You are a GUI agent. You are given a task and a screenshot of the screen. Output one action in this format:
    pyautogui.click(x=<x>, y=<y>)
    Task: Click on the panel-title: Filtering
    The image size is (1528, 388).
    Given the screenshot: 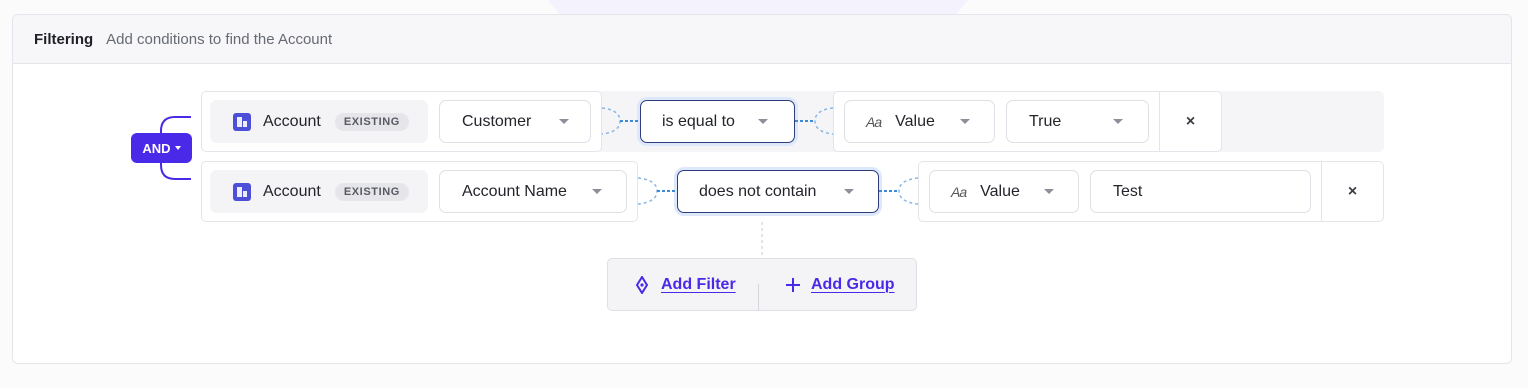 What is the action you would take?
    pyautogui.click(x=64, y=39)
    